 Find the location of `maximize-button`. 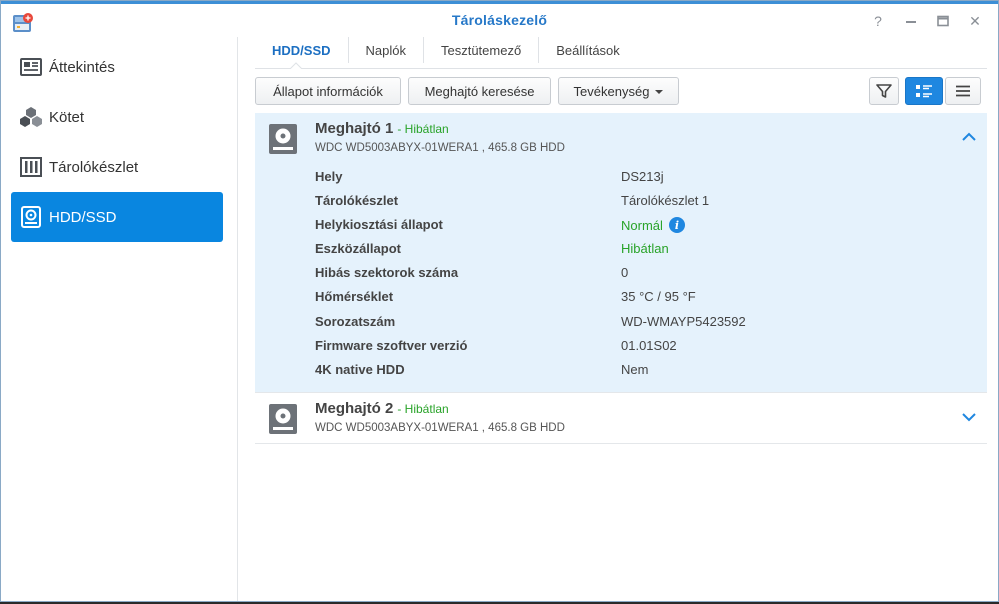

maximize-button is located at coordinates (943, 21).